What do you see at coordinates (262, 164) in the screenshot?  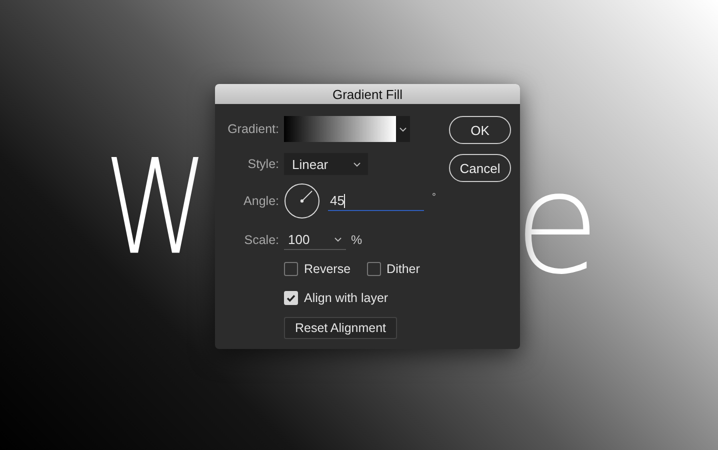 I see `style-label: Style:` at bounding box center [262, 164].